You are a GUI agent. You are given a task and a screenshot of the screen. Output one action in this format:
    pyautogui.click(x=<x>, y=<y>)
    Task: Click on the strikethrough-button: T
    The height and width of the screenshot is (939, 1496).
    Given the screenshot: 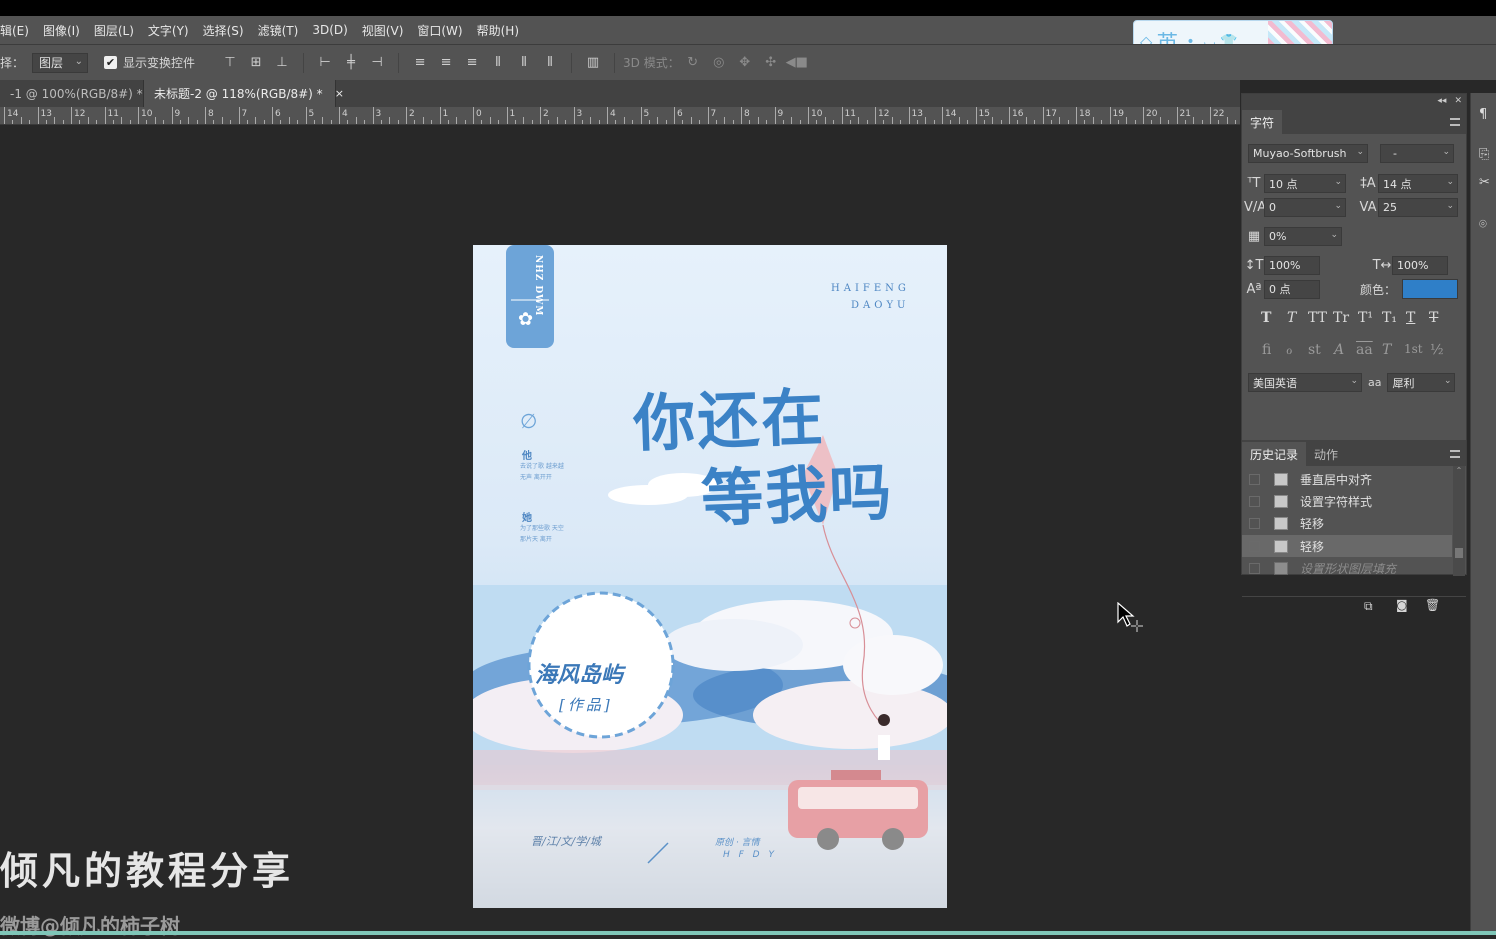 What is the action you would take?
    pyautogui.click(x=1433, y=318)
    